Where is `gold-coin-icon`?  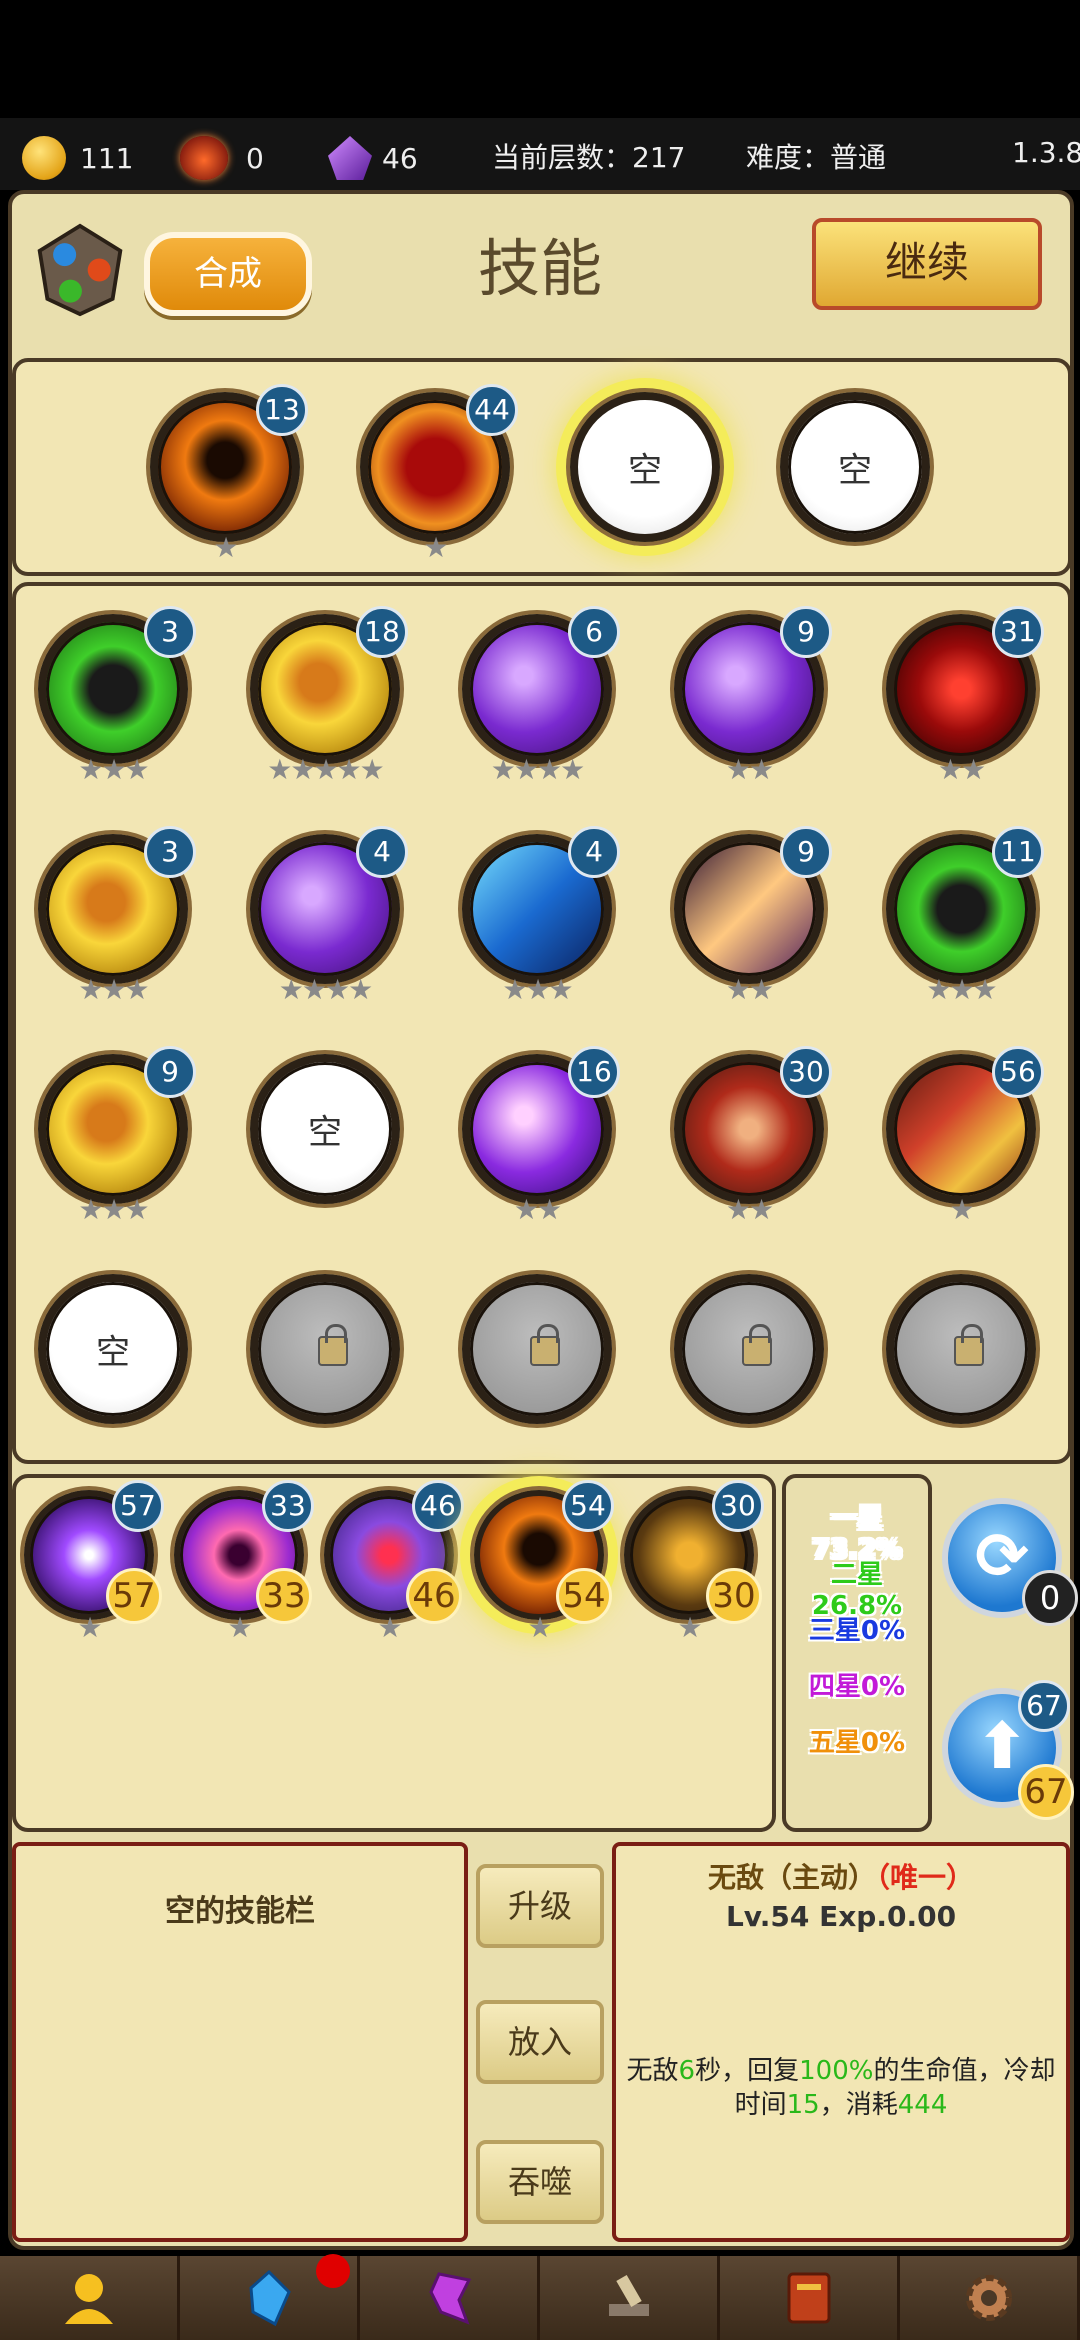 gold-coin-icon is located at coordinates (44, 158).